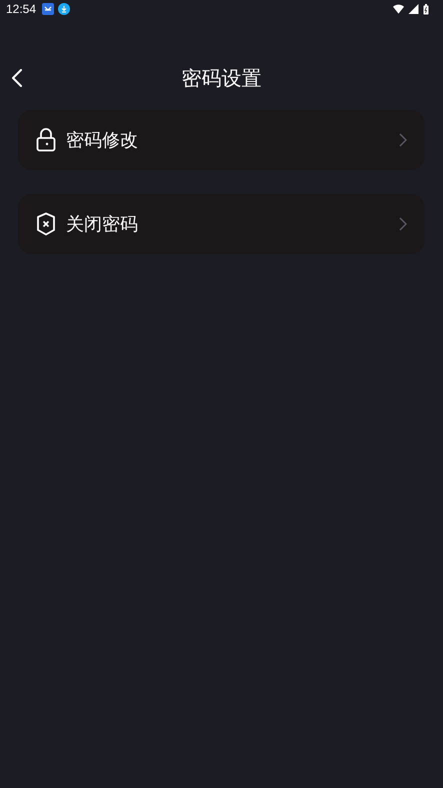 This screenshot has width=443, height=788. What do you see at coordinates (46, 224) in the screenshot?
I see `shield-icon` at bounding box center [46, 224].